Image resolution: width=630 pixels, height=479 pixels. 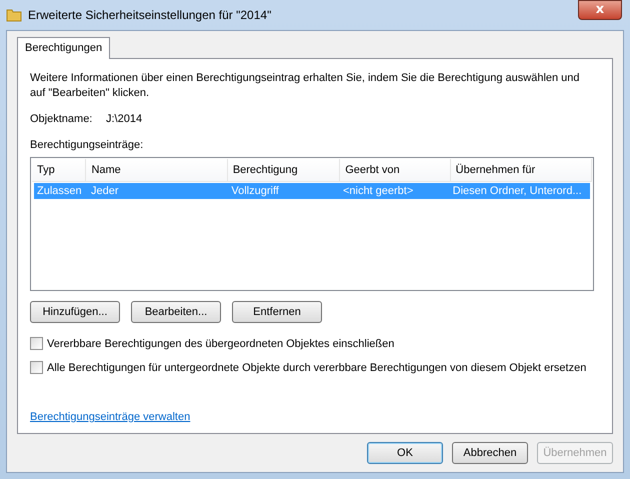 What do you see at coordinates (87, 145) in the screenshot?
I see `list-label: Berechtigungseinträge:` at bounding box center [87, 145].